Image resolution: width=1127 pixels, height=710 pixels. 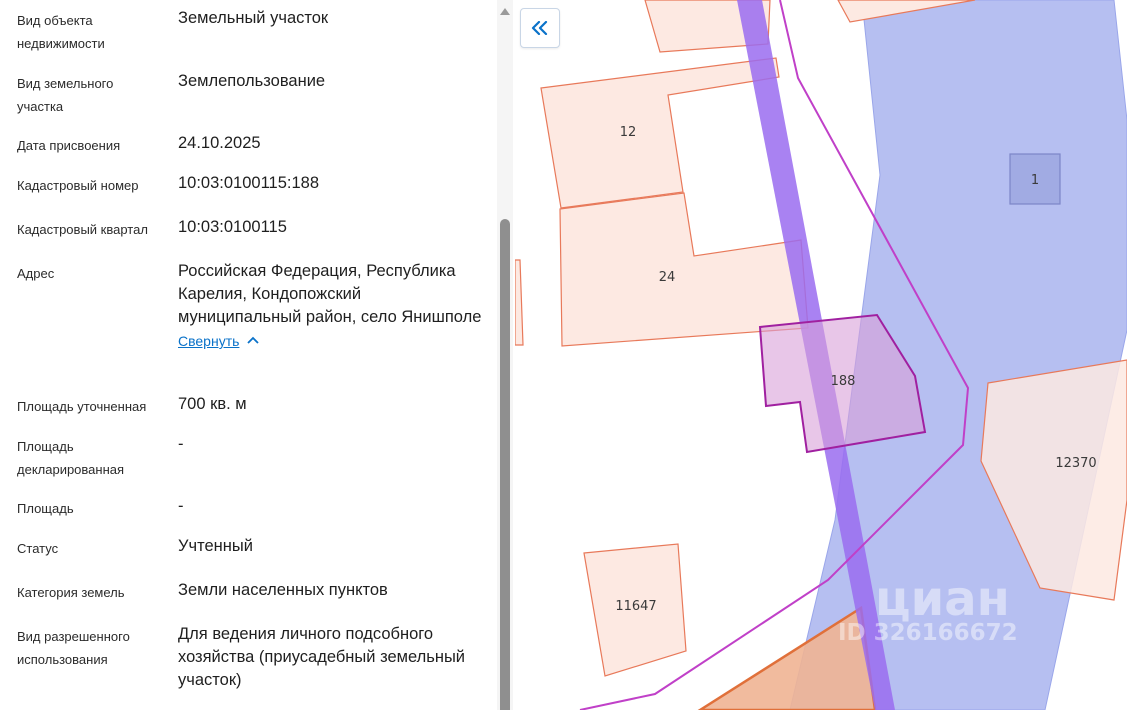 I want to click on property-value: 700 кв. м, so click(x=212, y=404).